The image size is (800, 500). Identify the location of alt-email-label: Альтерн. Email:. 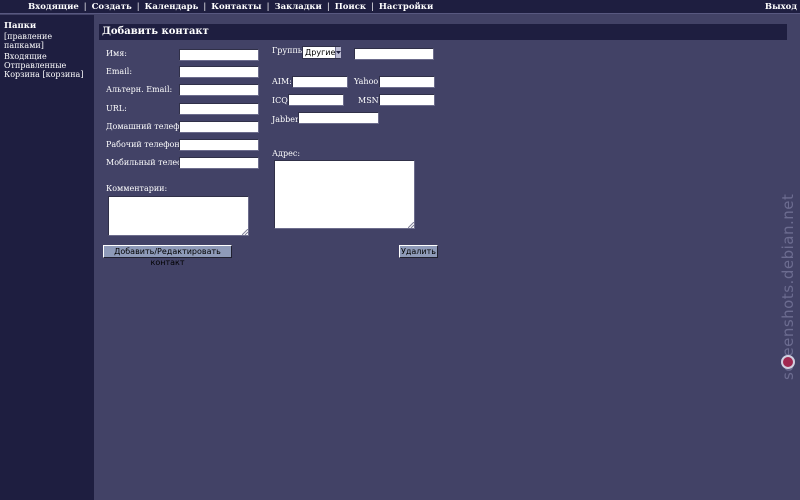
(139, 89).